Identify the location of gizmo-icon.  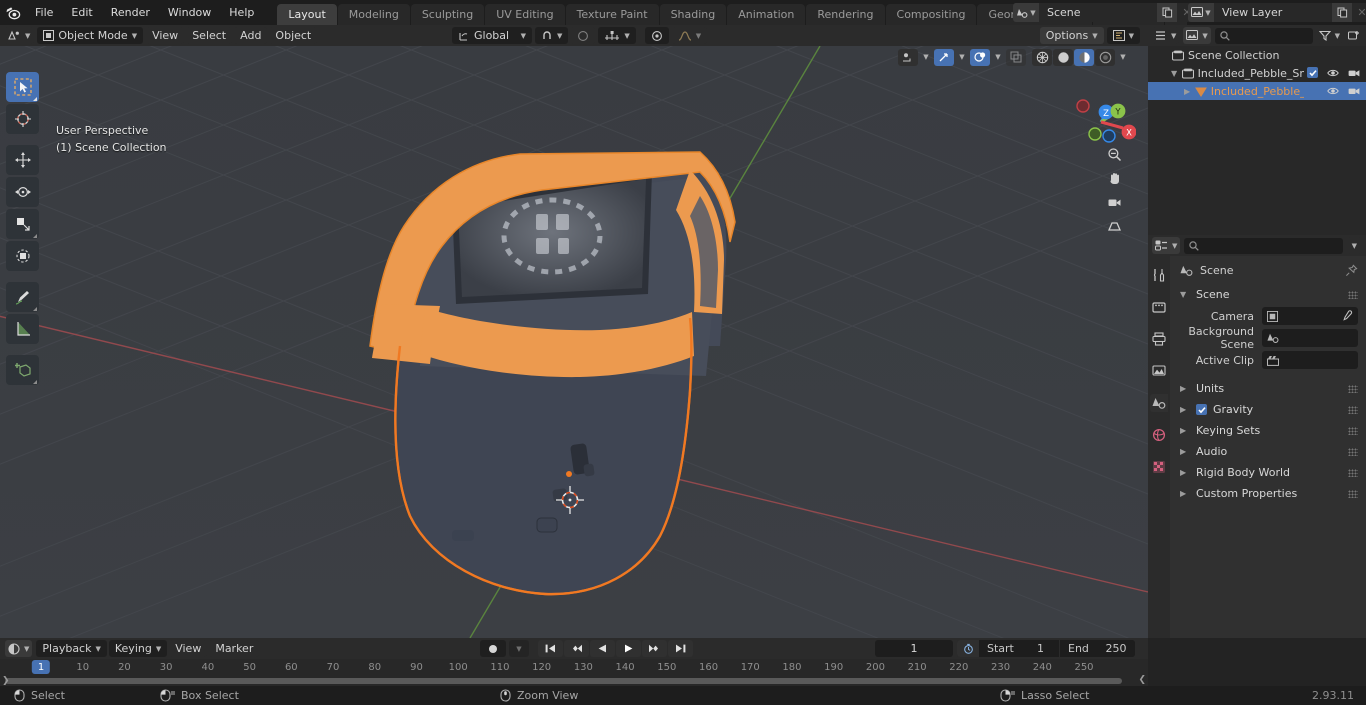
(944, 57).